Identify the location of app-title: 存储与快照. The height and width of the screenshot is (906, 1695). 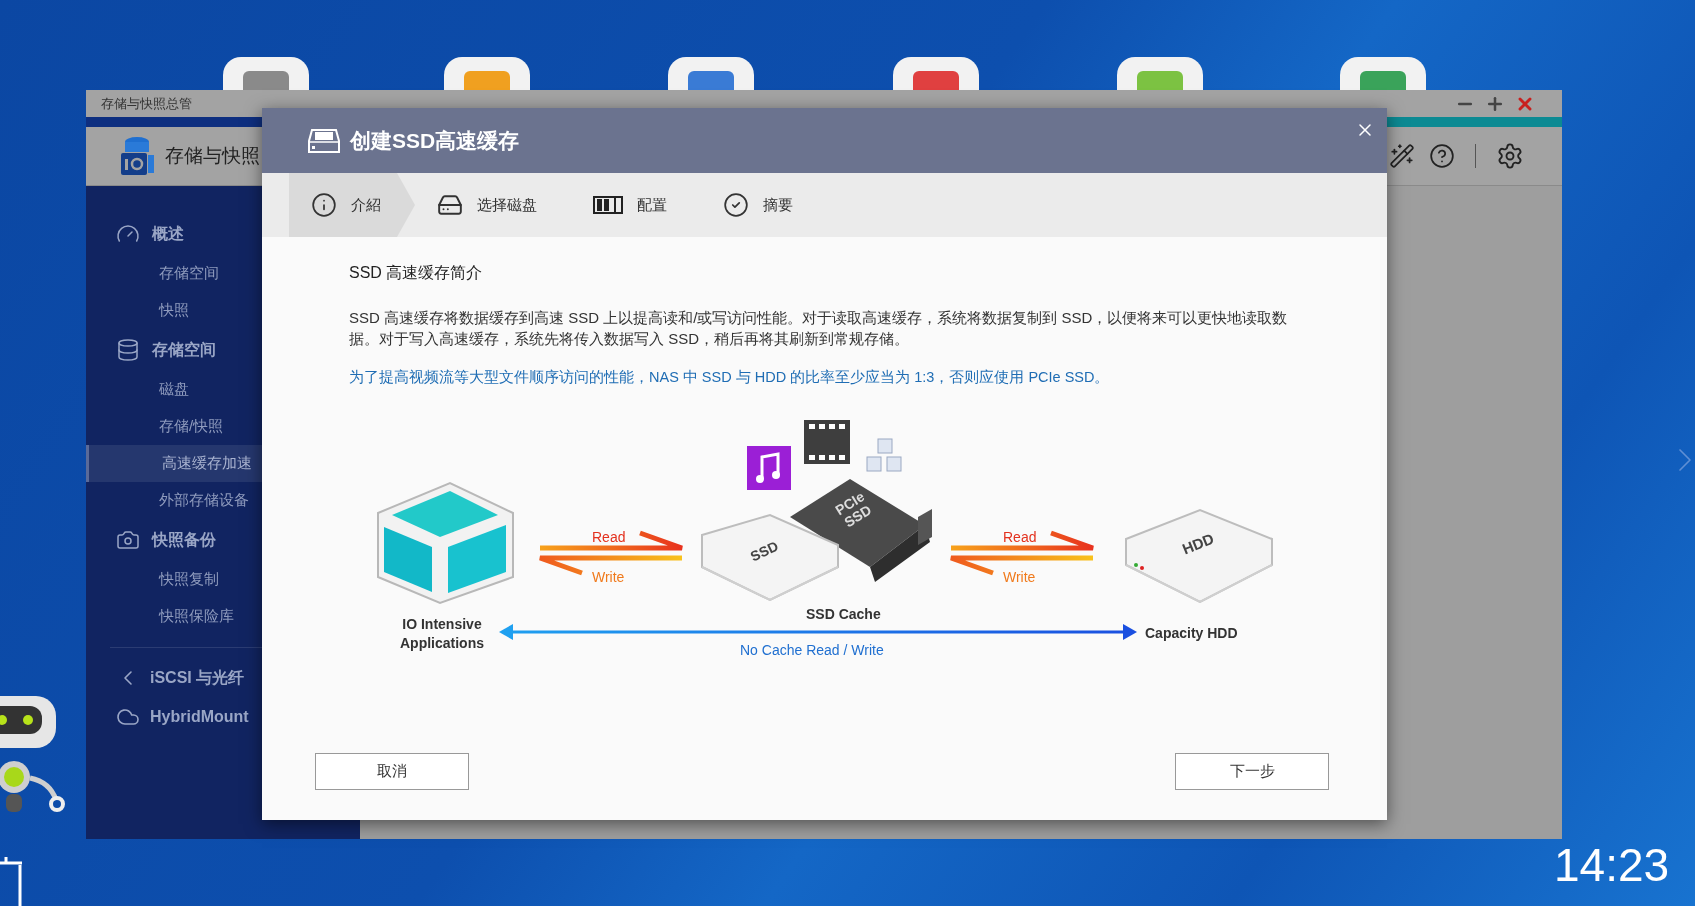
(212, 155).